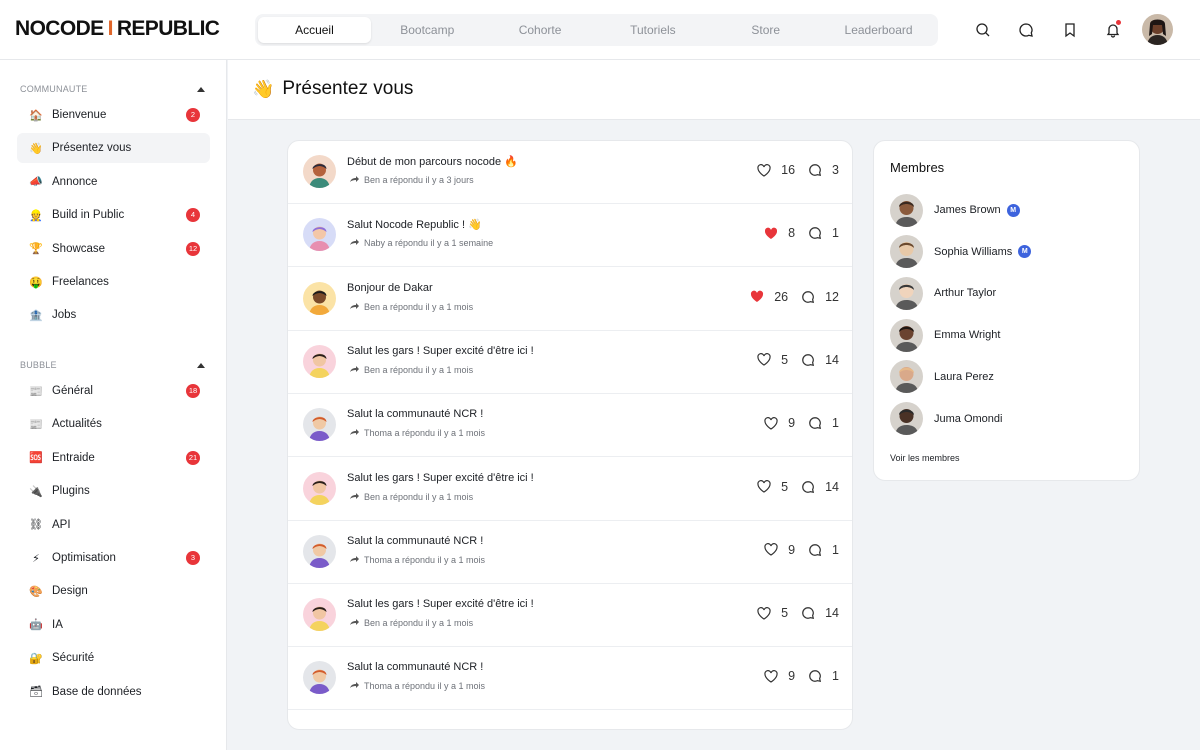  I want to click on waving-hand-icon: 👋, so click(263, 88).